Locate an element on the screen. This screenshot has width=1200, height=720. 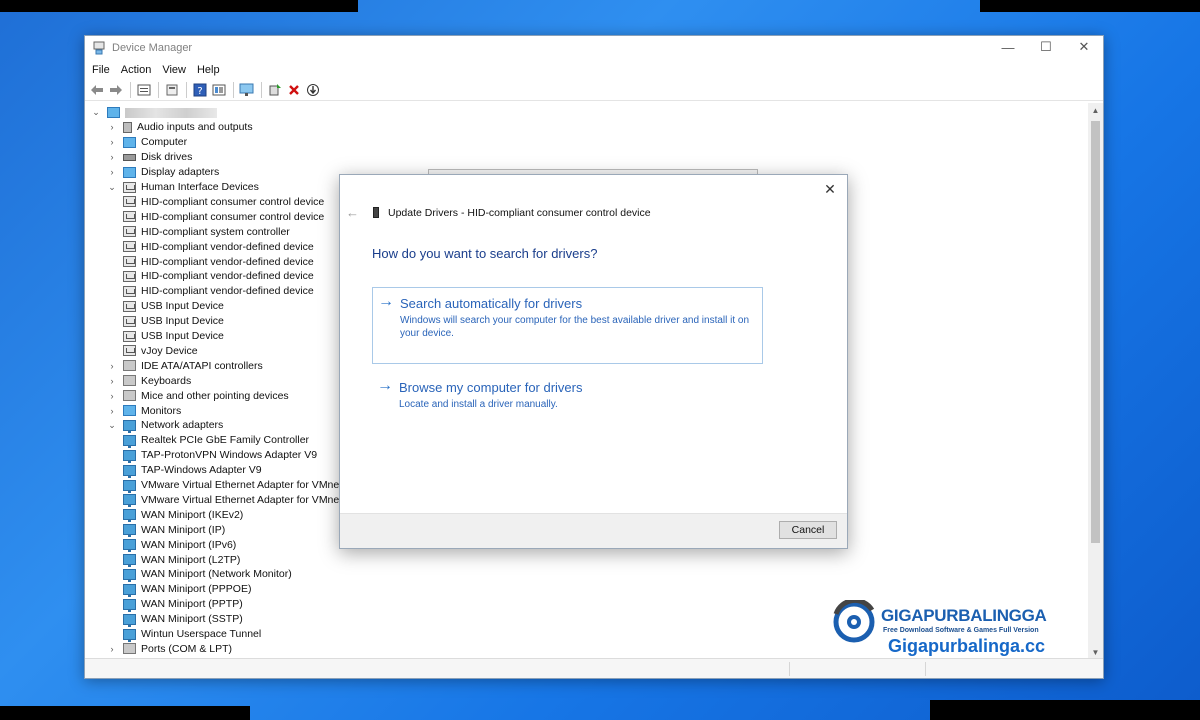
tree-device: WAN Miniport (Network Monitor) is located at coordinates (207, 574).